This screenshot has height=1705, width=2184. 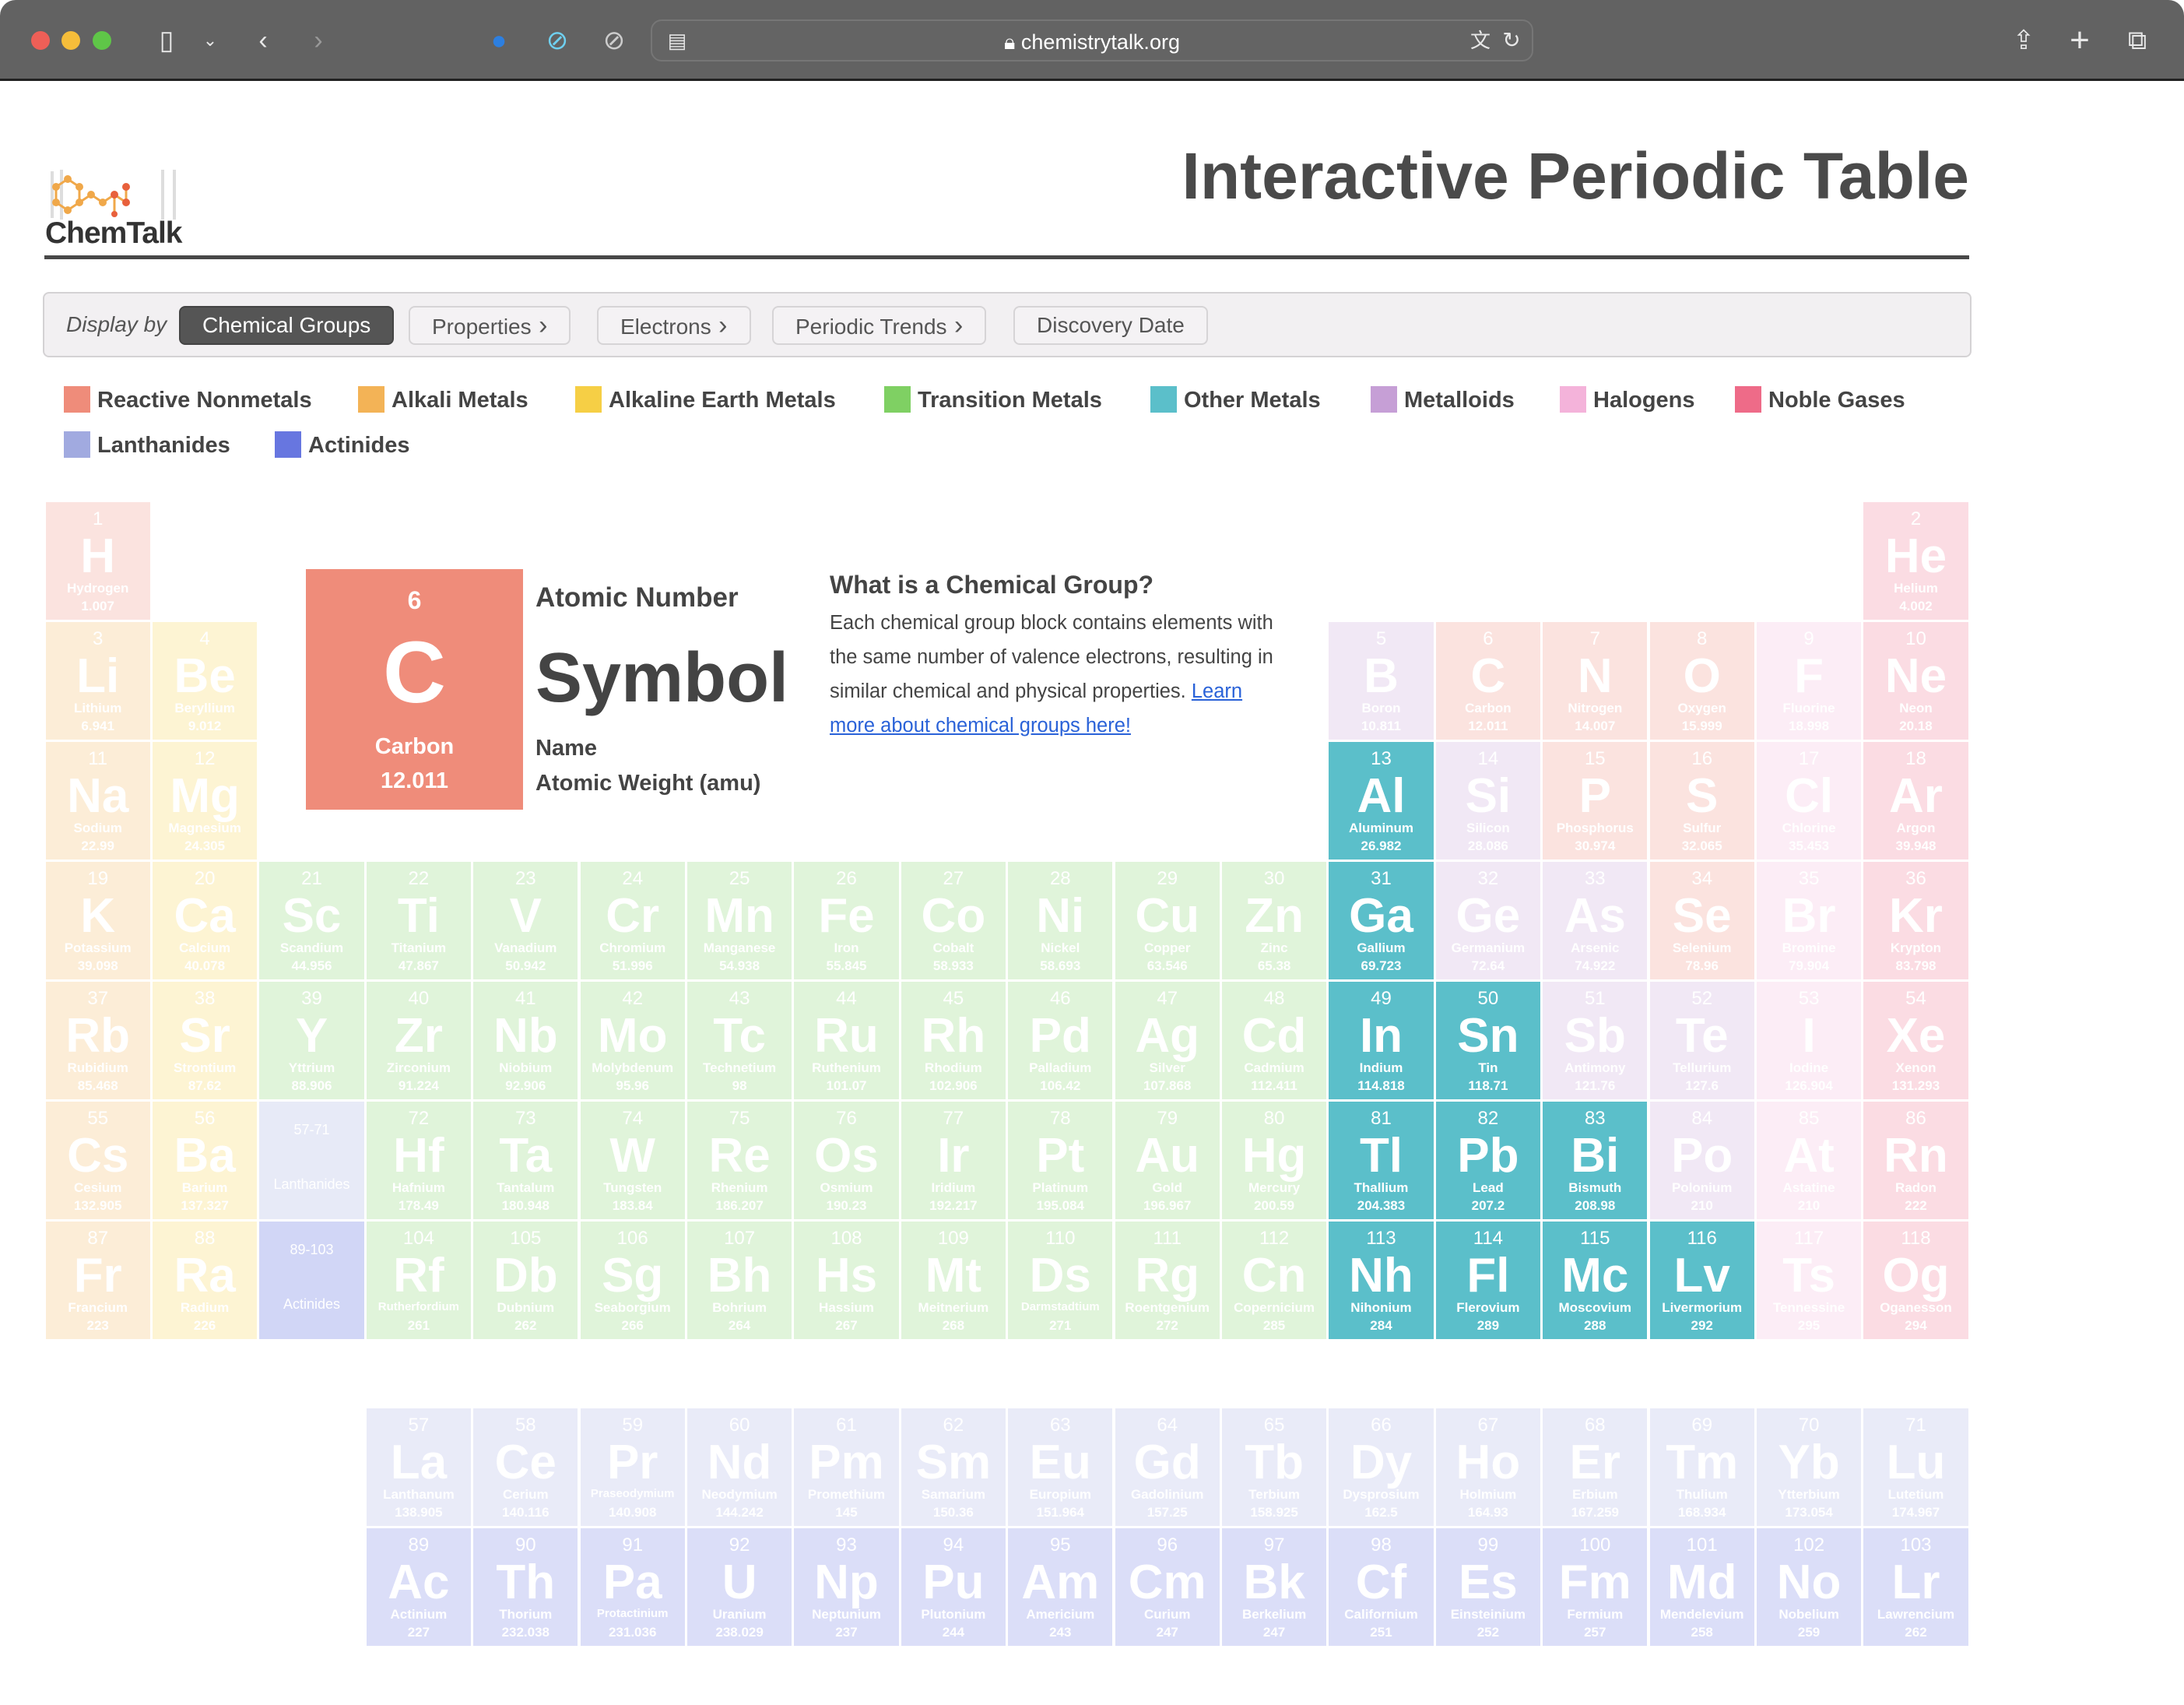 What do you see at coordinates (1060, 1467) in the screenshot?
I see `element-cell-eu: 63 Eu Europium 151.964` at bounding box center [1060, 1467].